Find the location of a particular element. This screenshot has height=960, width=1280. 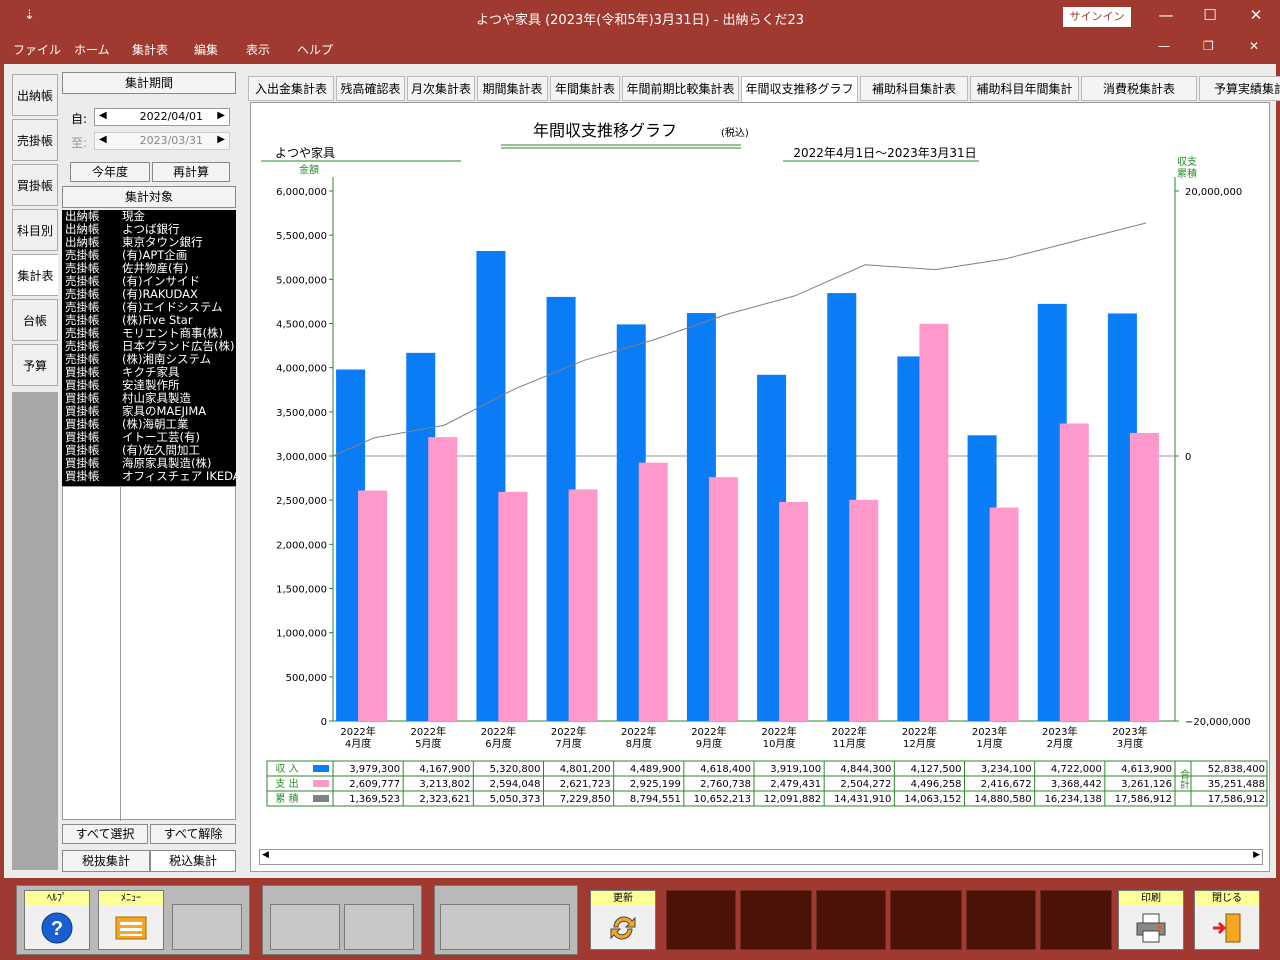

table-cell: 4,127,500 is located at coordinates (936, 769).